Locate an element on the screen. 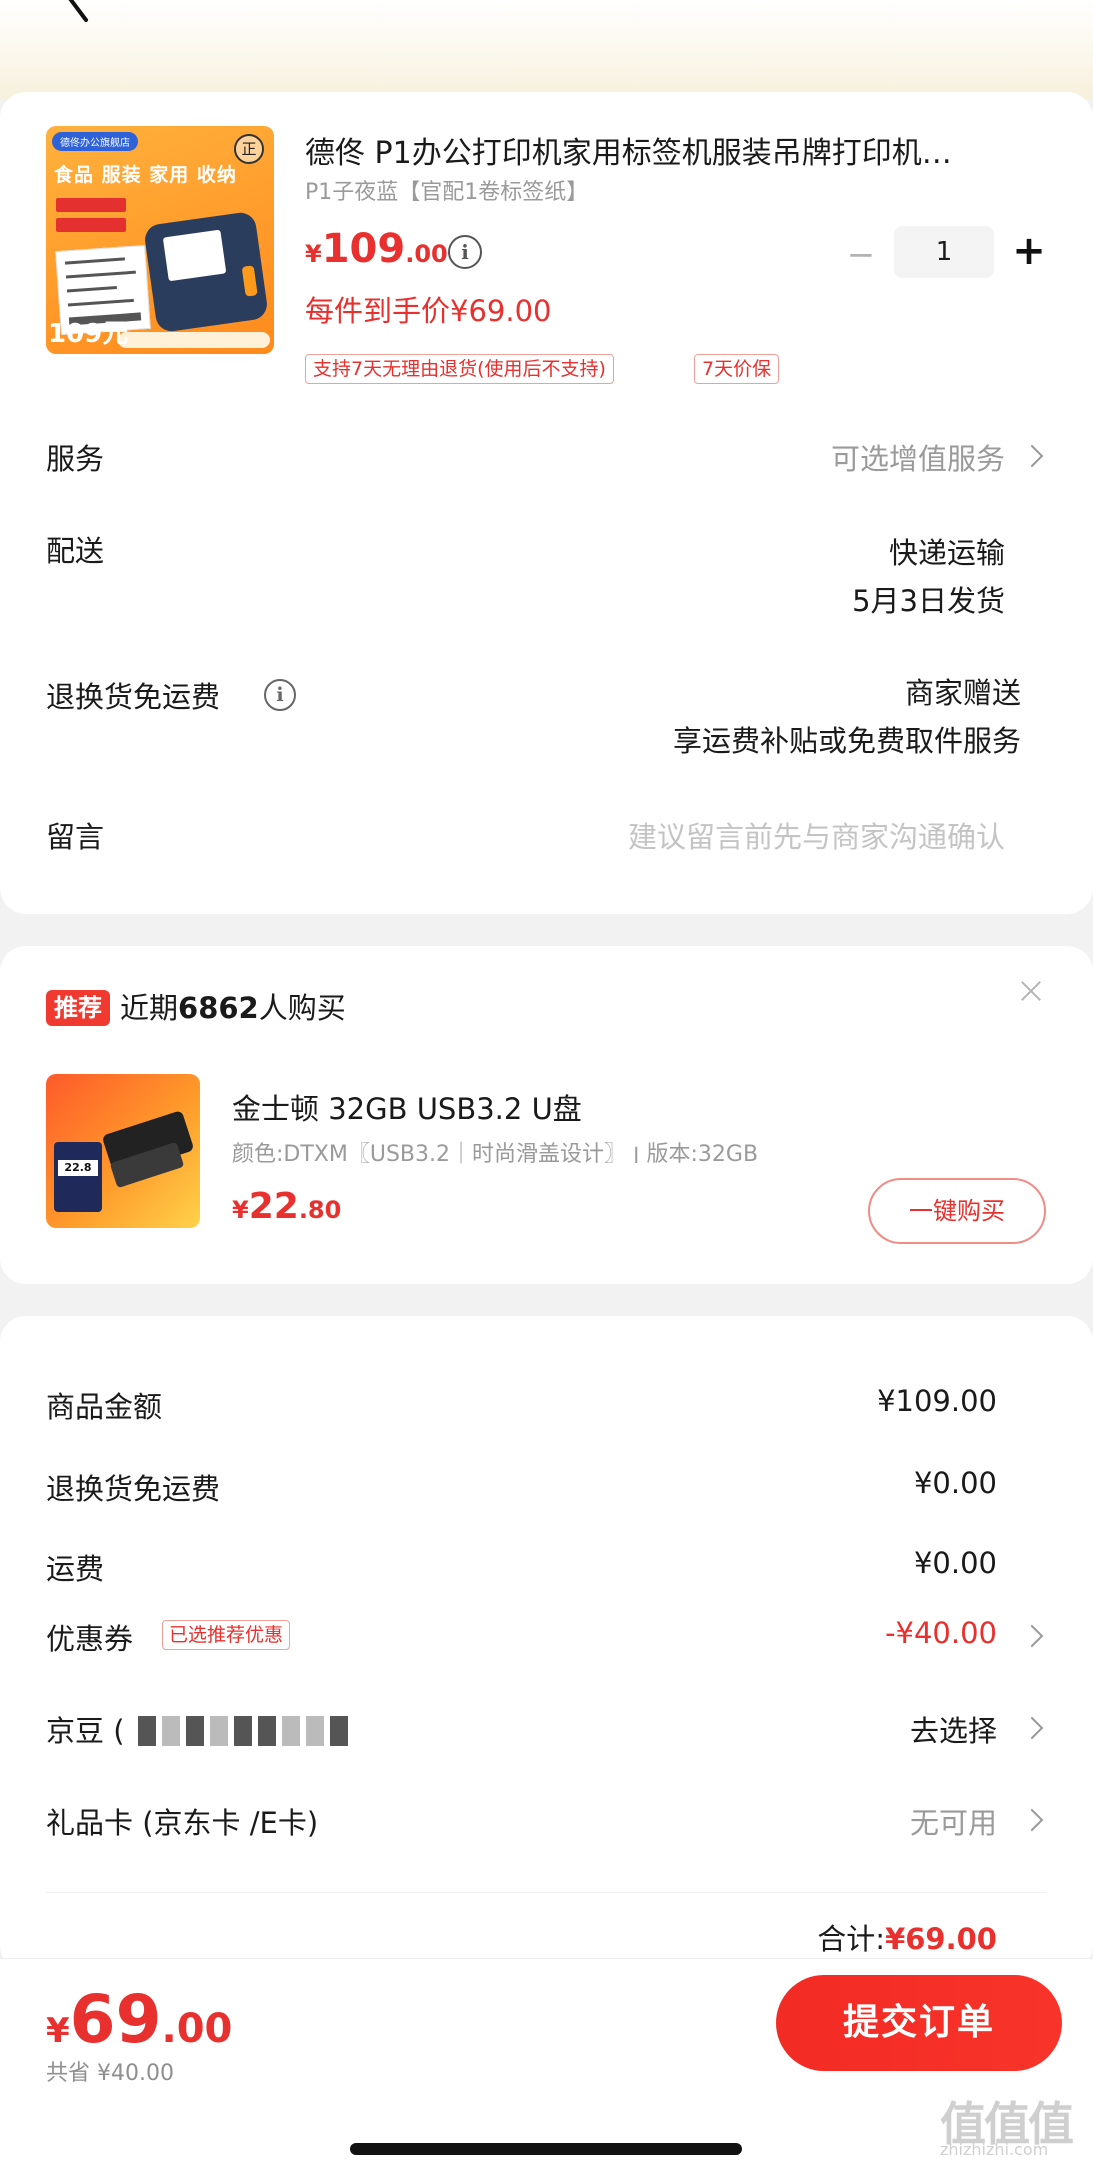 The height and width of the screenshot is (2171, 1093). coupon-label: 优惠券 is located at coordinates (90, 1639).